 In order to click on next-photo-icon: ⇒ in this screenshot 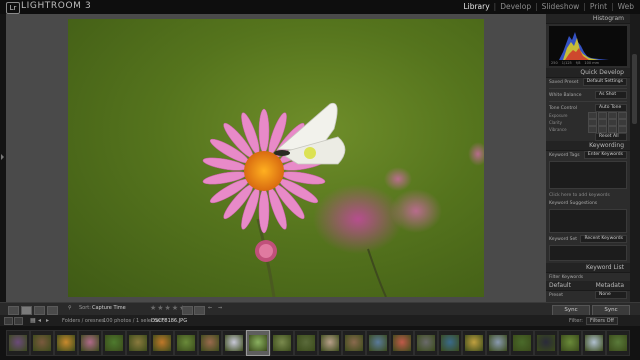, I will do `click(220, 308)`.